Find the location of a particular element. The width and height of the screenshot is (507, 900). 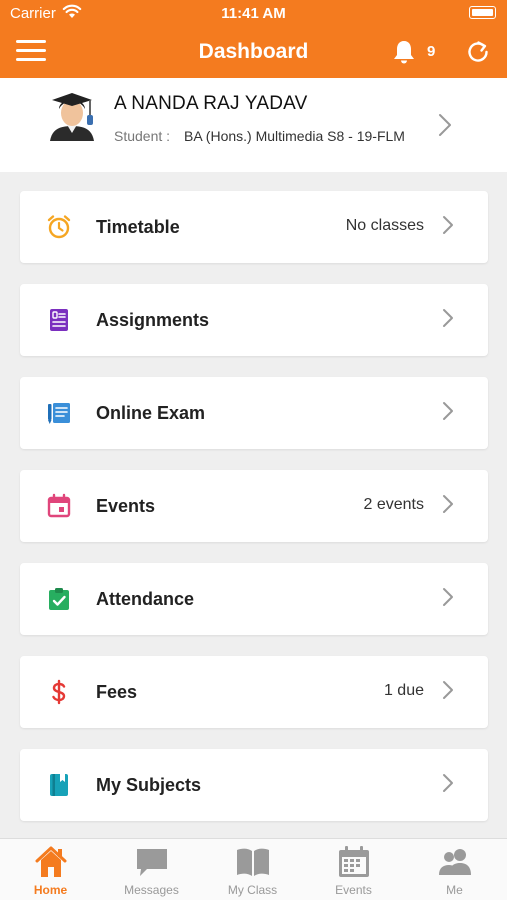

people-icon is located at coordinates (455, 862).